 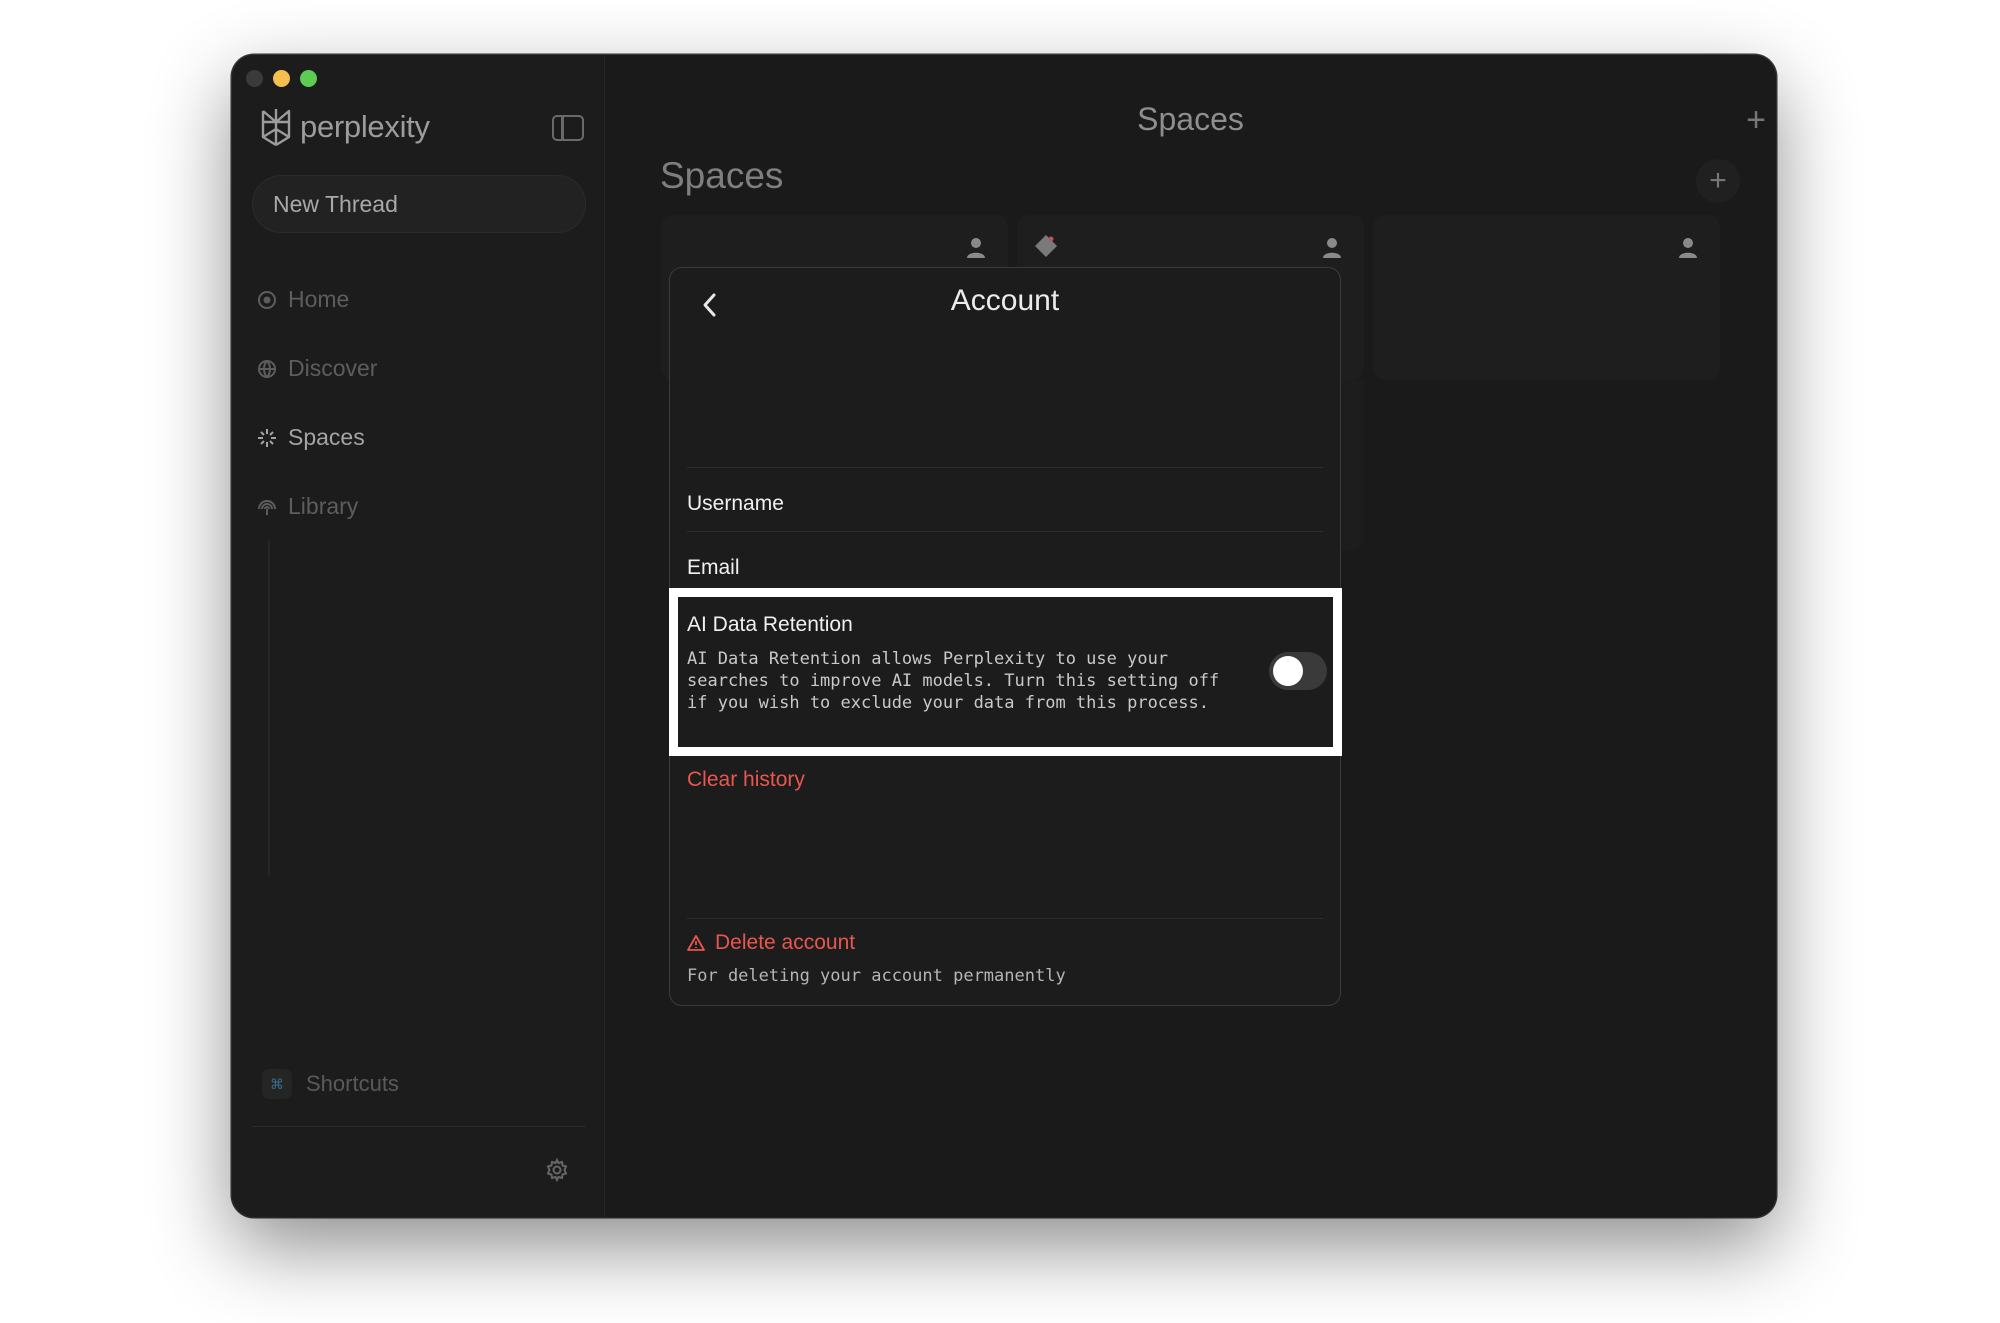 What do you see at coordinates (1756, 120) in the screenshot?
I see `add-icon: +` at bounding box center [1756, 120].